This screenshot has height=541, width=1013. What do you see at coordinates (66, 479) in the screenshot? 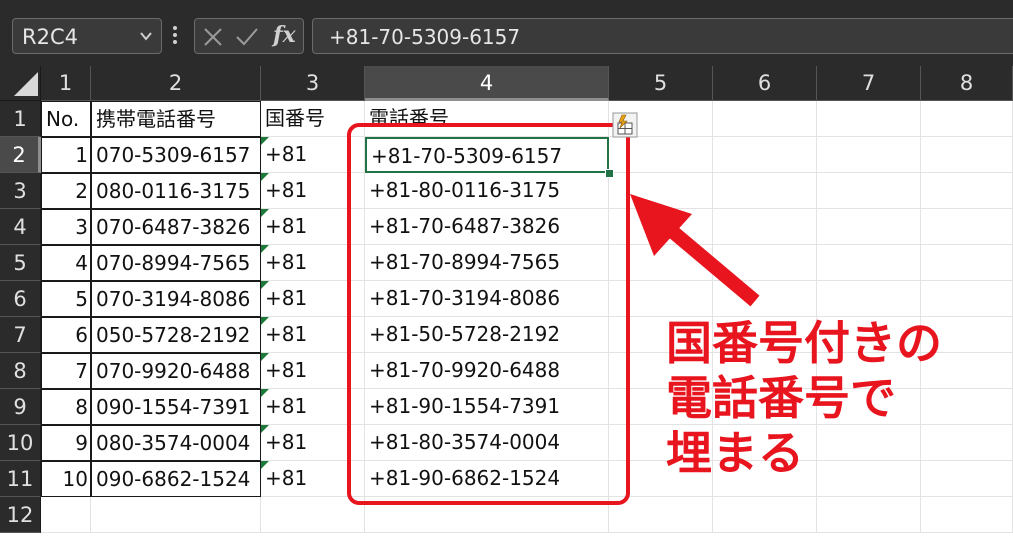
I see `table-cell: 10` at bounding box center [66, 479].